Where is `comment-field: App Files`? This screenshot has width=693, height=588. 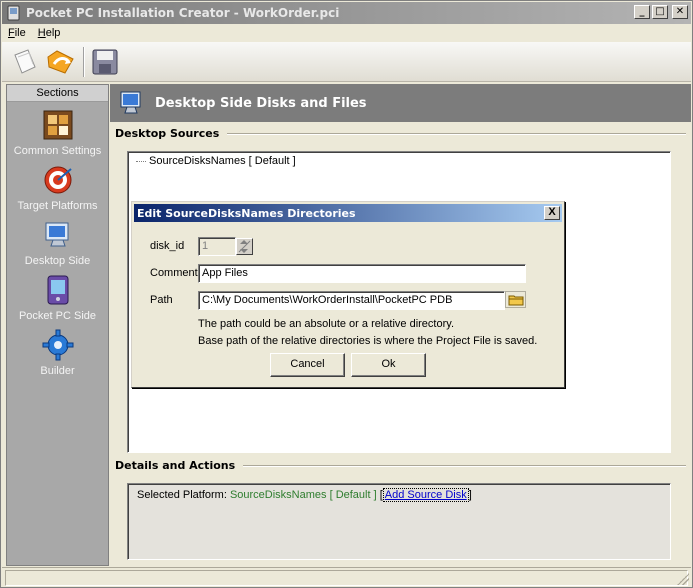
comment-field: App Files is located at coordinates (362, 273).